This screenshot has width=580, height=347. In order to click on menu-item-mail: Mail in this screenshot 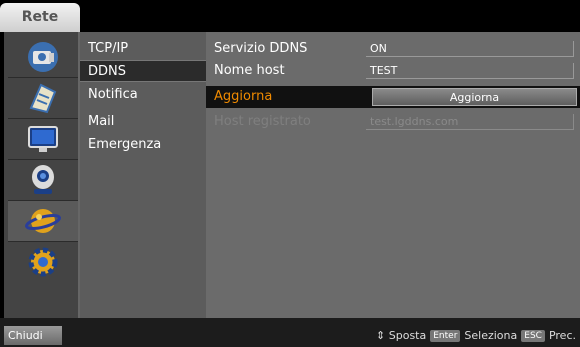, I will do `click(143, 122)`.